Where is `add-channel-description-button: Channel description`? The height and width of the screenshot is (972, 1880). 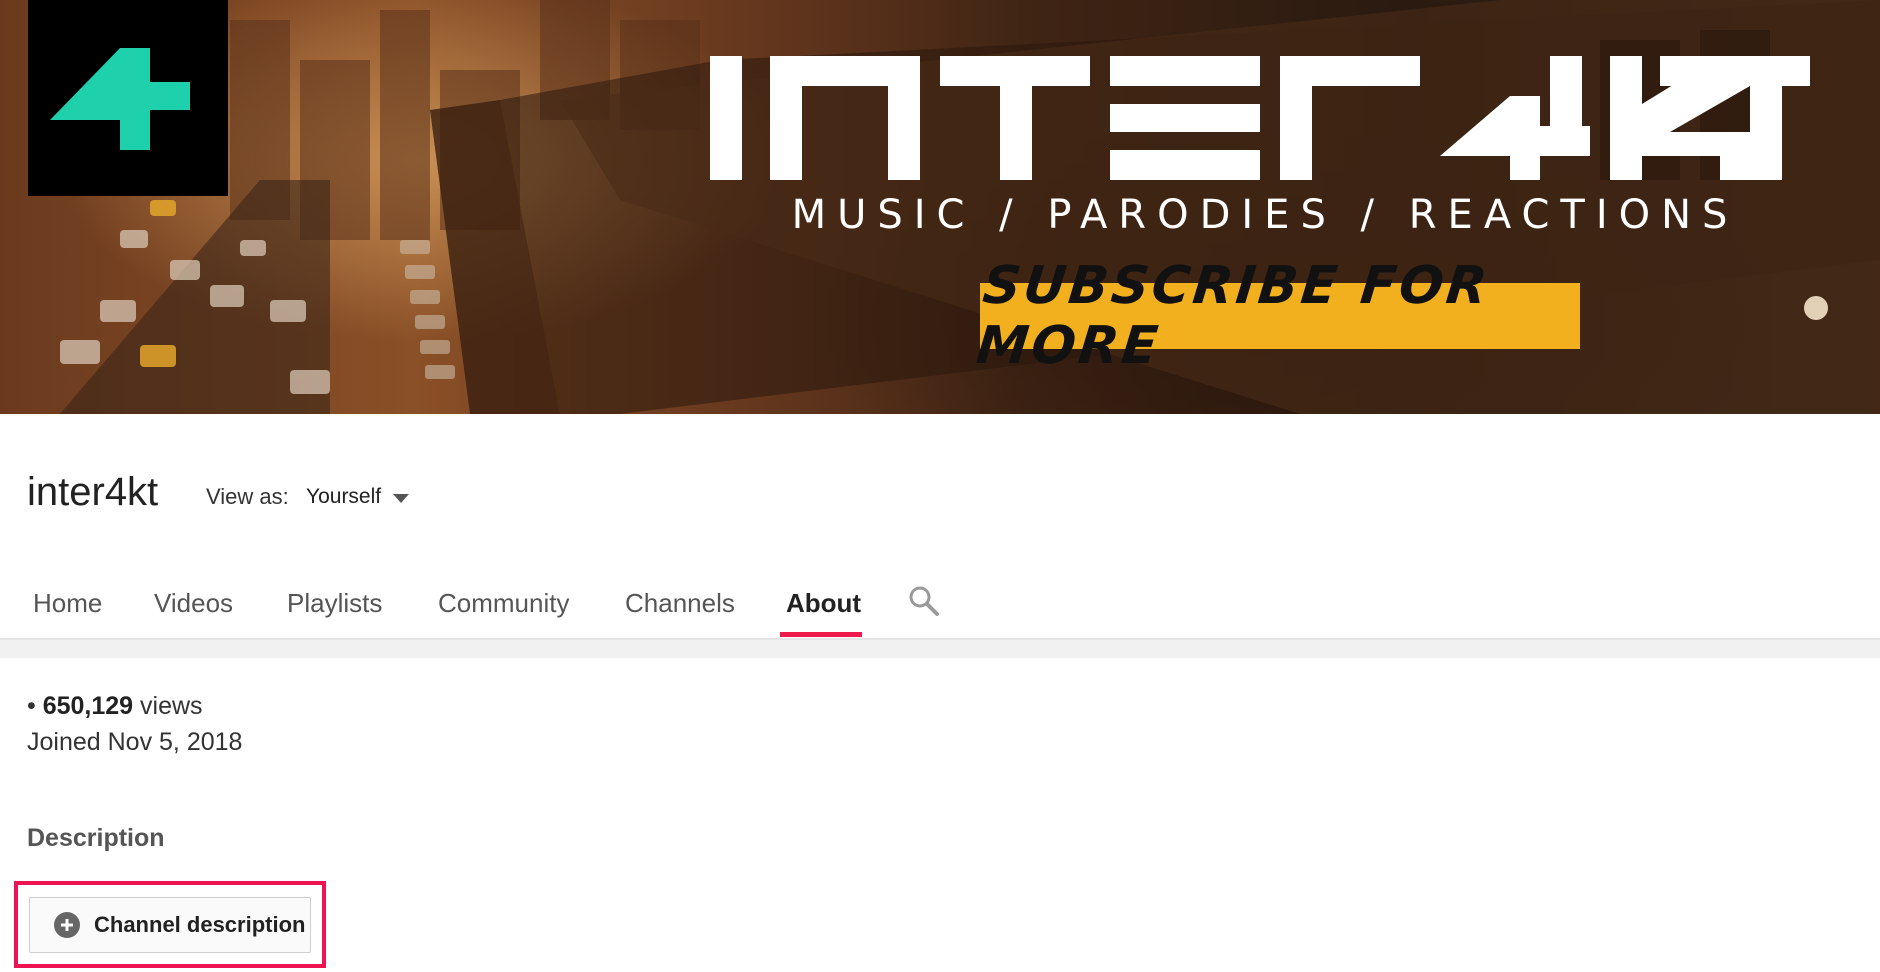 add-channel-description-button: Channel description is located at coordinates (170, 925).